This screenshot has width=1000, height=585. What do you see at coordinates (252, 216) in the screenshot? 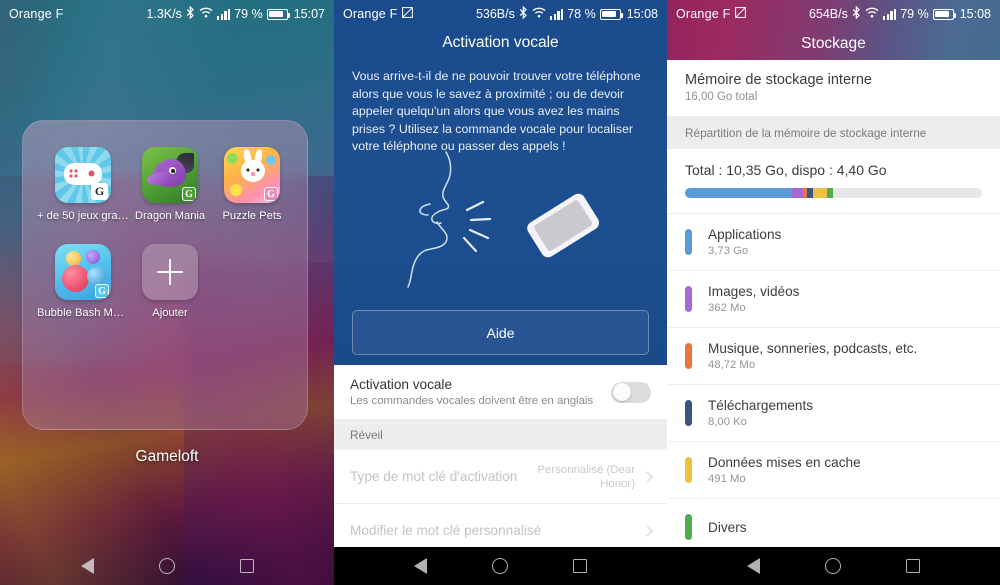
I see `app-label: Puzzle Pets` at bounding box center [252, 216].